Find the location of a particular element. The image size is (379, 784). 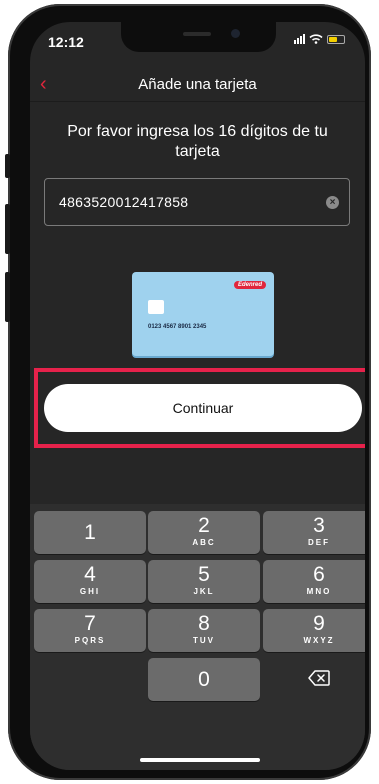

page-title: Añade una tarjeta is located at coordinates (197, 84).